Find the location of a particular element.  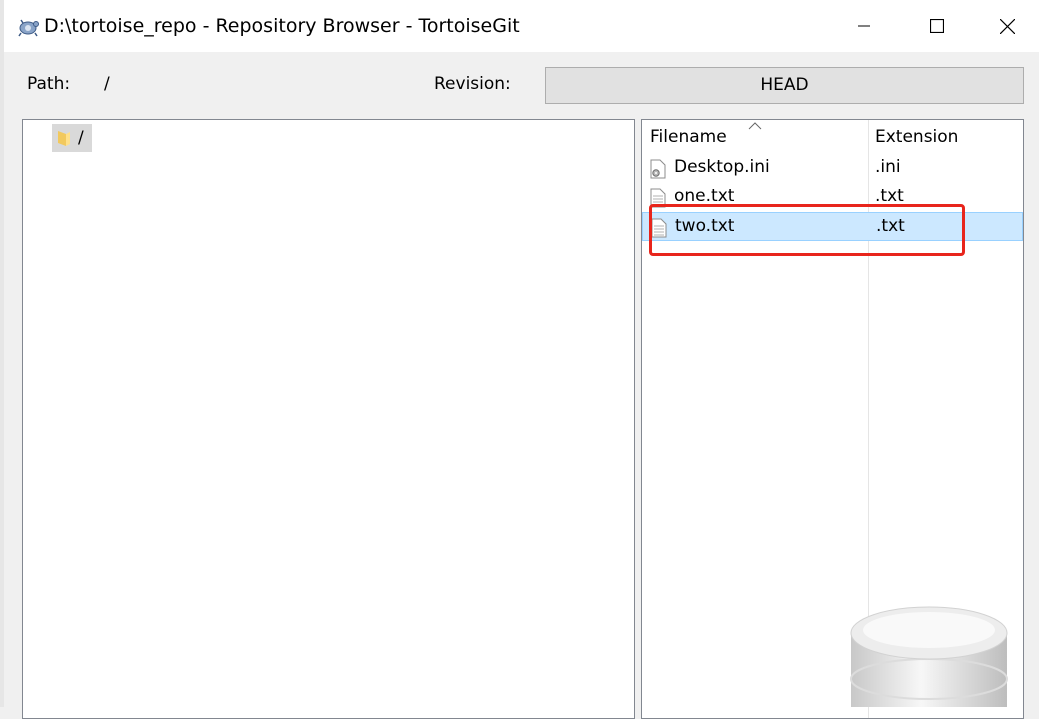

folder-icon is located at coordinates (64, 138).